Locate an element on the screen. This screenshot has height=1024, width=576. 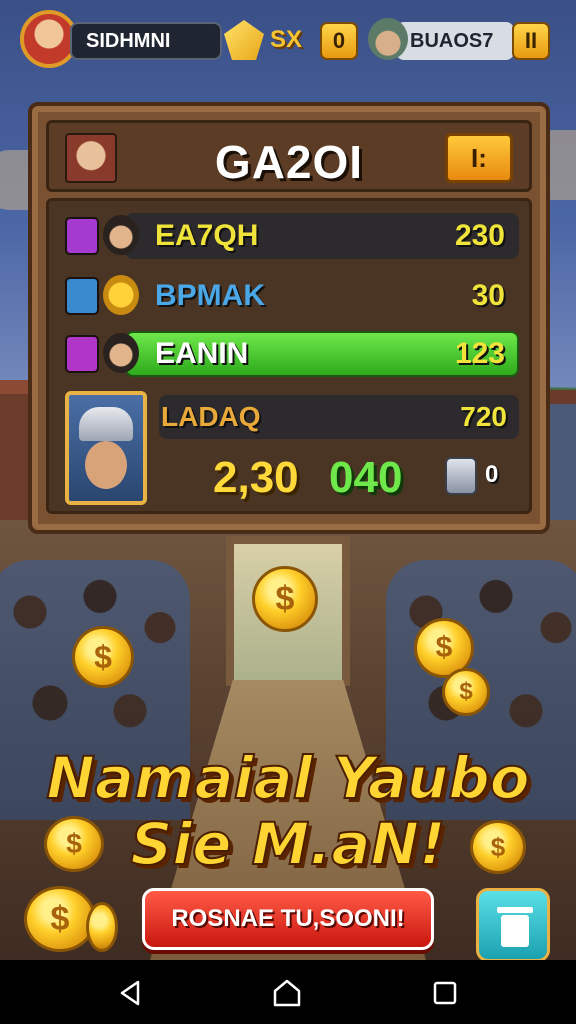
rival-name: BUAOS7 is located at coordinates (455, 41).